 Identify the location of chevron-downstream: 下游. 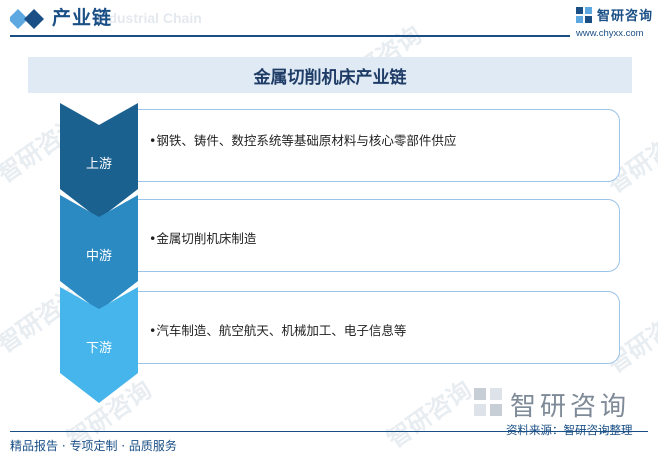
(99, 345).